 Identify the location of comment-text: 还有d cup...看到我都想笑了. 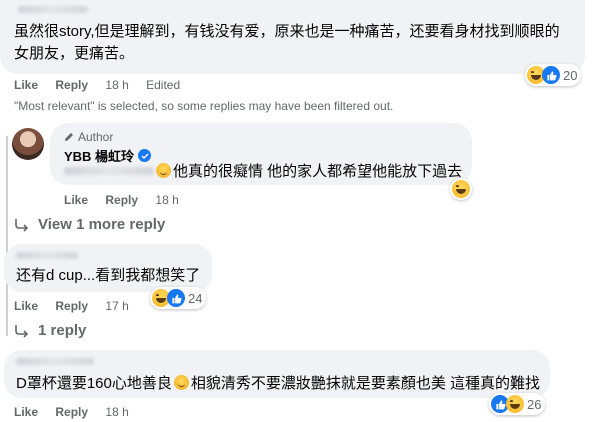
(108, 275).